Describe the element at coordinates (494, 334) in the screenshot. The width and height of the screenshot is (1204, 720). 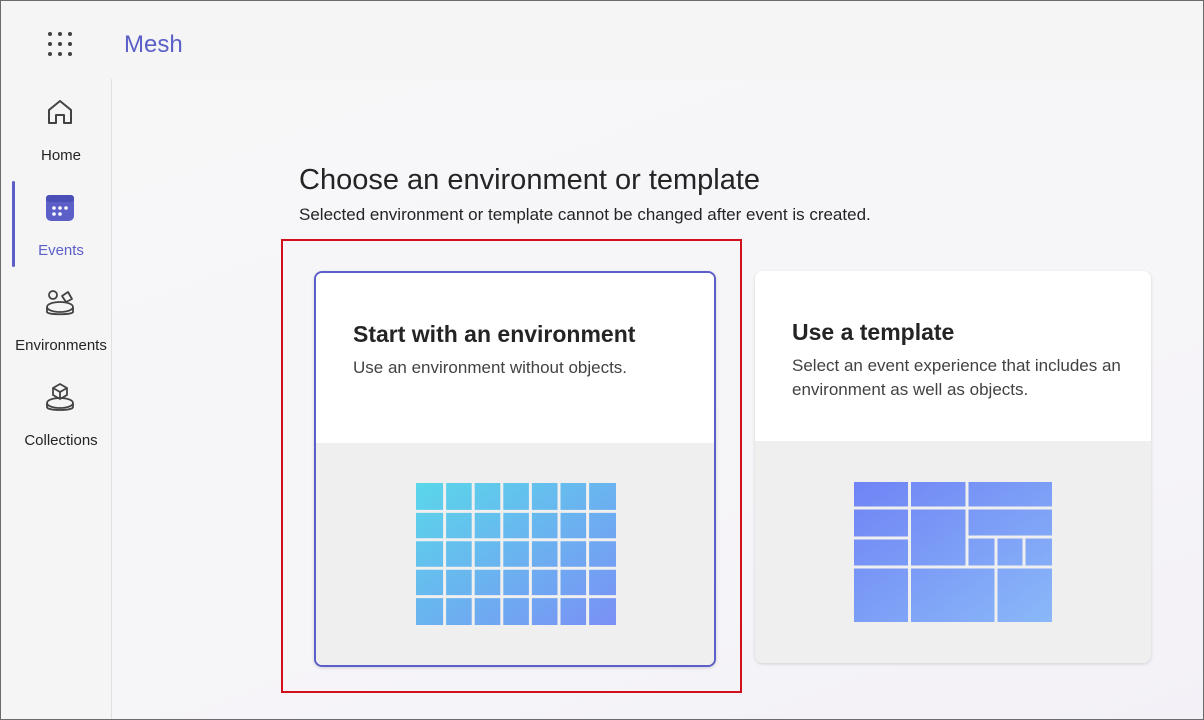
I see `card-title: Start with an environment` at that location.